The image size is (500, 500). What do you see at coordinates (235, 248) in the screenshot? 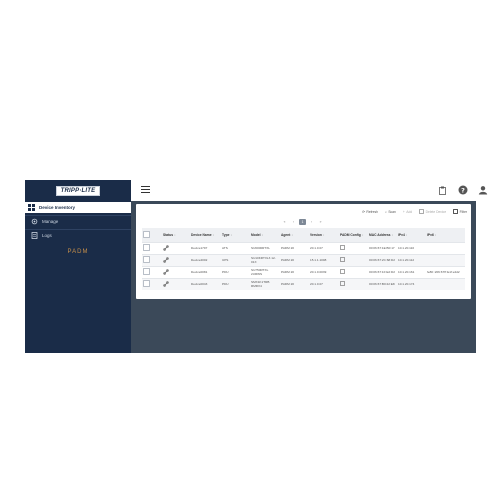
I see `type-cell: ATS` at bounding box center [235, 248].